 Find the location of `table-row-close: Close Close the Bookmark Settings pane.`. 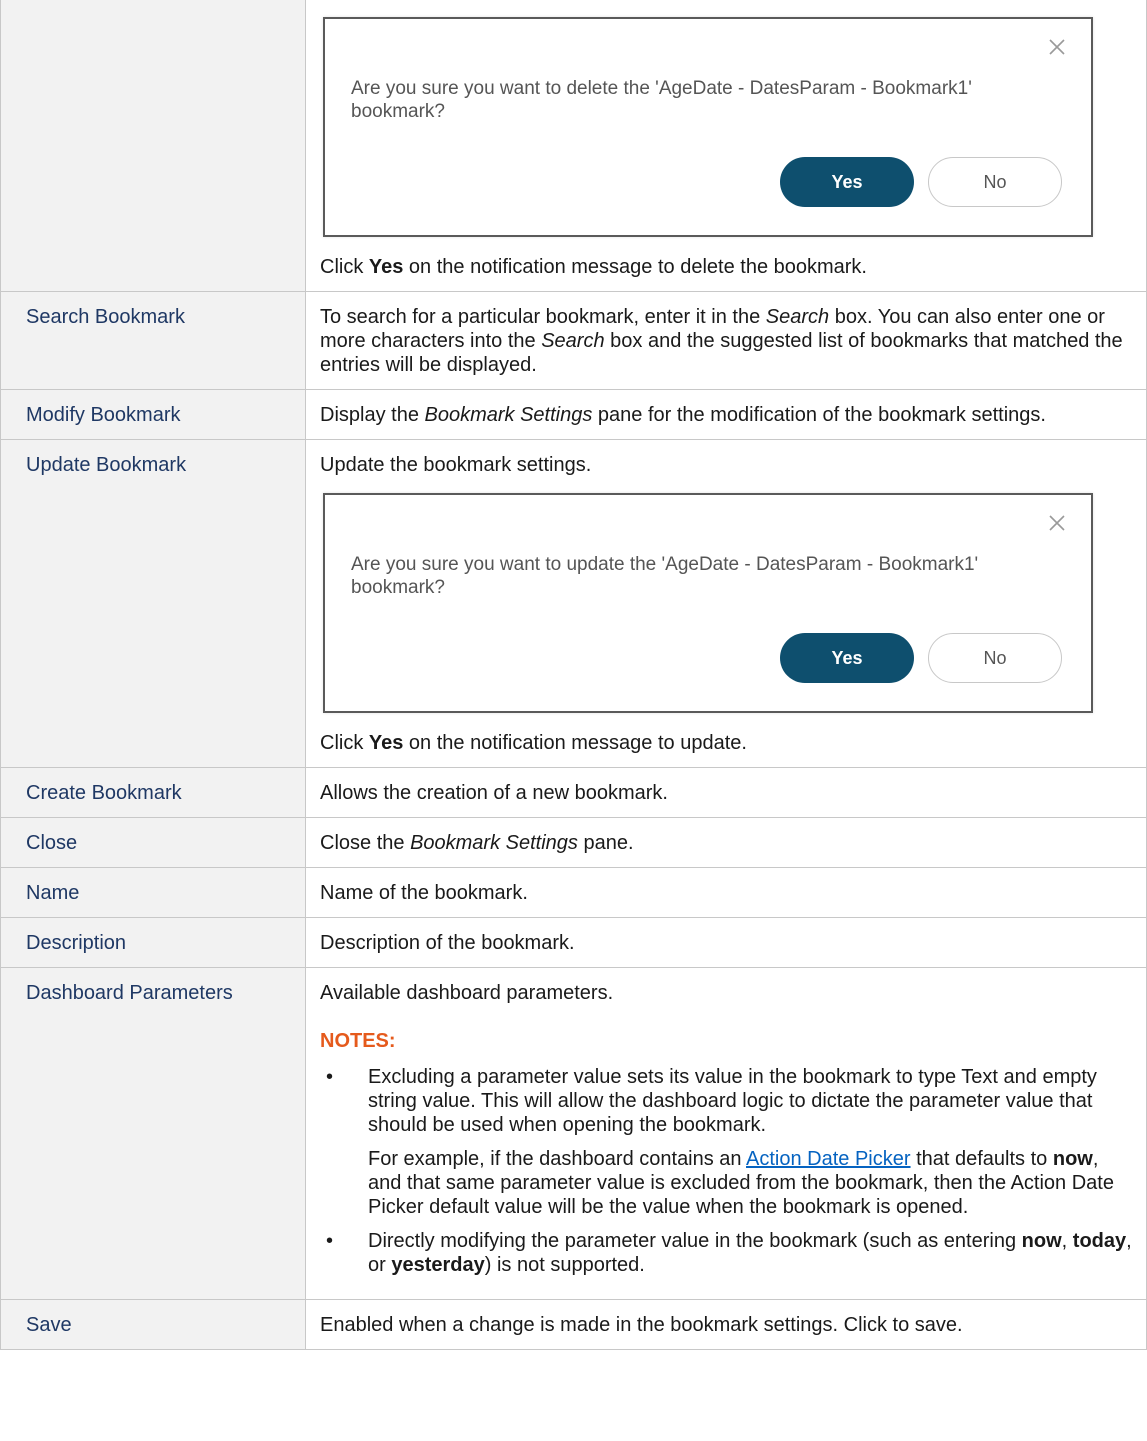

table-row-close: Close Close the Bookmark Settings pane. is located at coordinates (573, 842).